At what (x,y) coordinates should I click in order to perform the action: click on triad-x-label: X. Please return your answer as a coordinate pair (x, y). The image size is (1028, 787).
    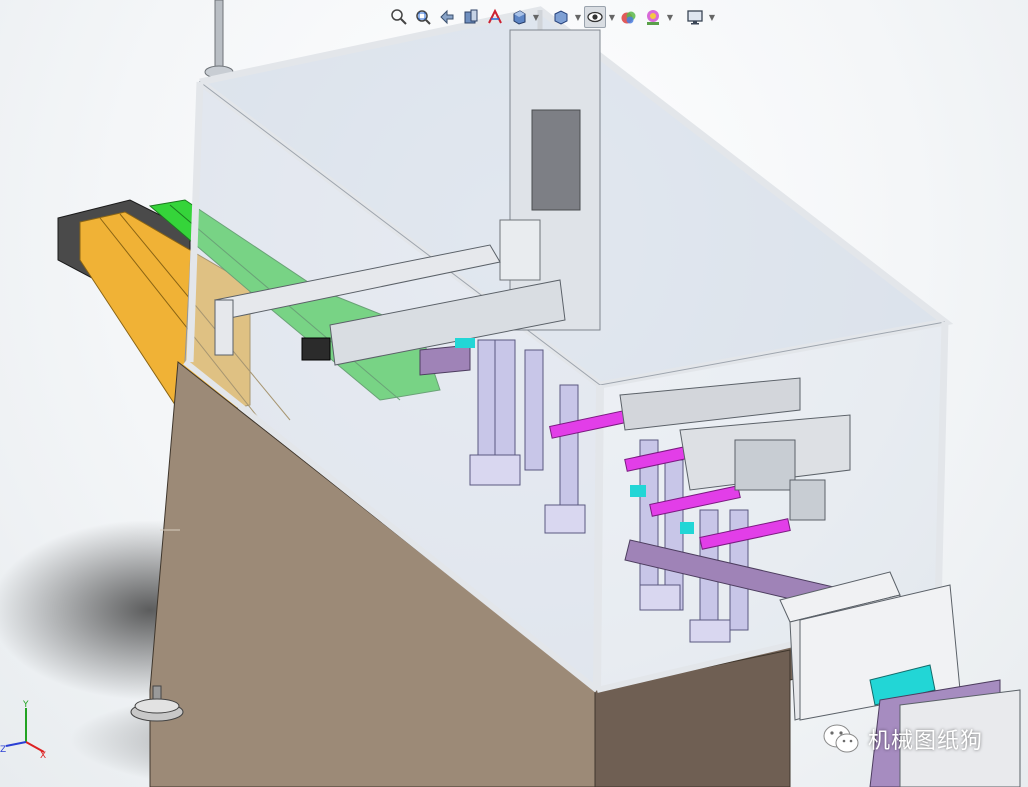
    Looking at the image, I should click on (43, 756).